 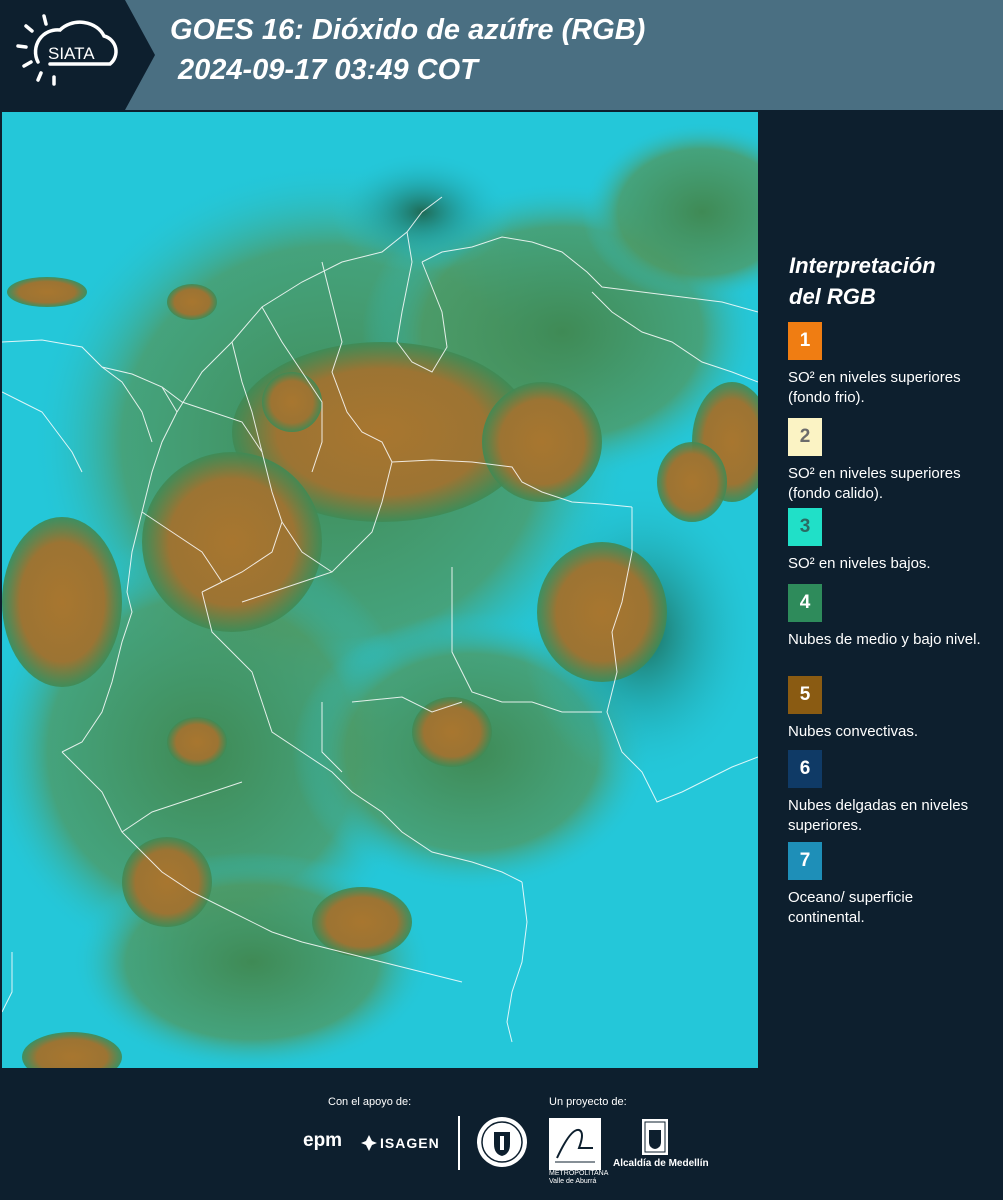 I want to click on legend-label: SO² en niveles superiores (fondo frio)., so click(x=874, y=387).